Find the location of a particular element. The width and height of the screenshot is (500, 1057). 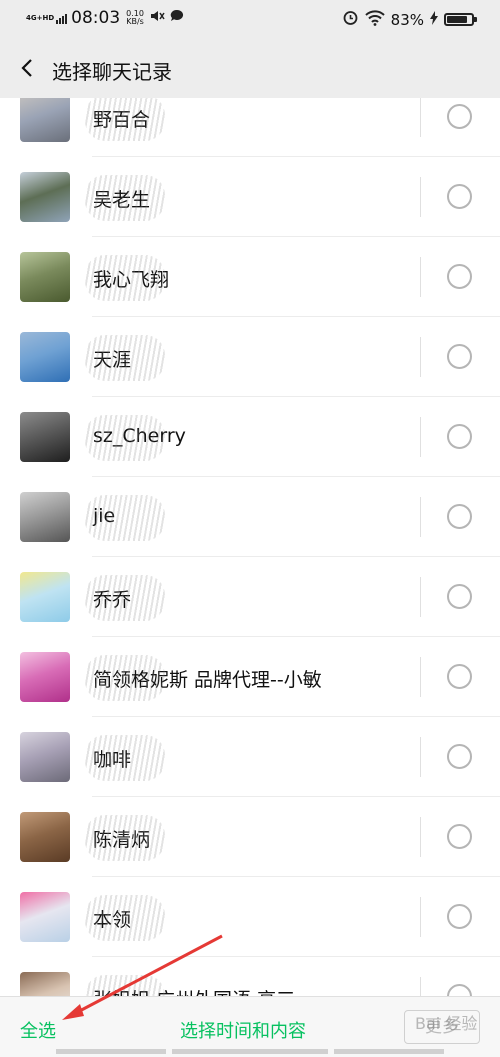

nav-bar: 选择聊天记录 is located at coordinates (250, 69).